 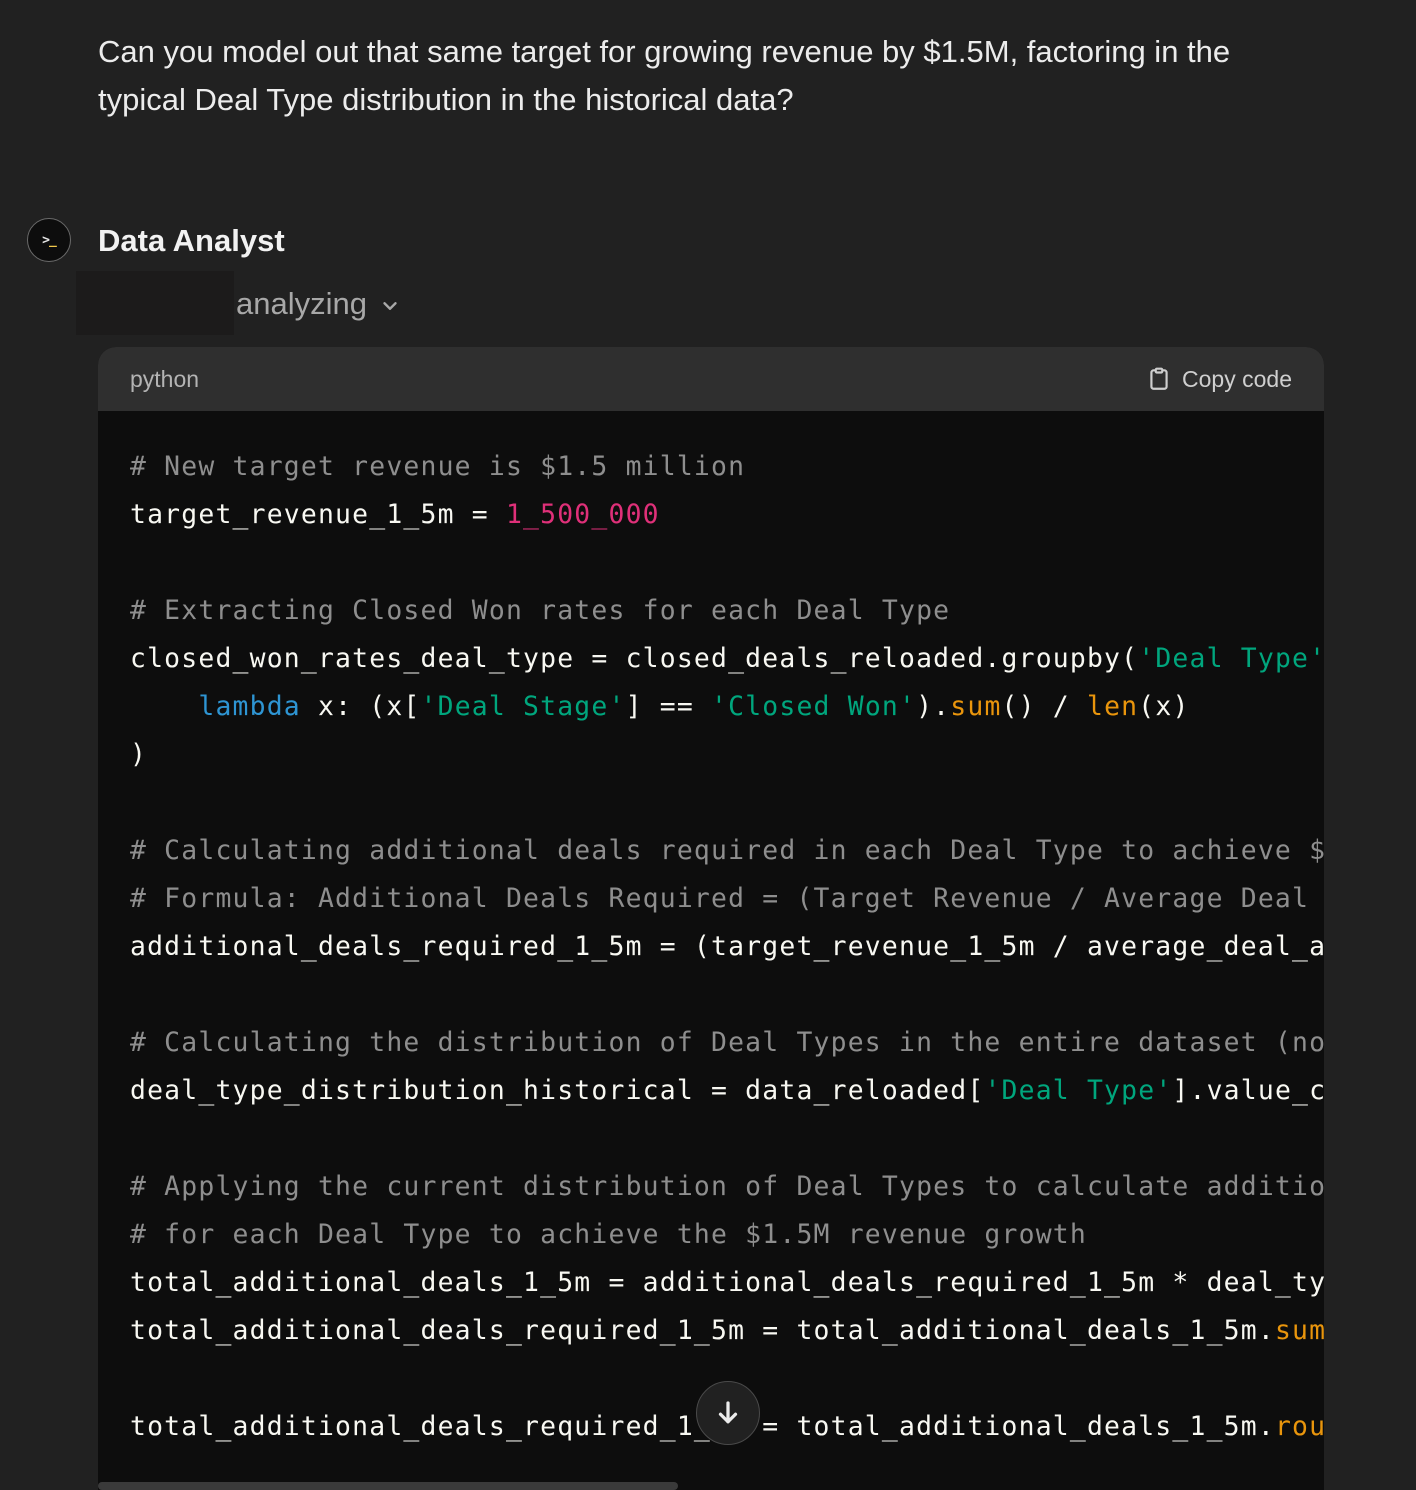 I want to click on avatar-prompt-glyph: >, so click(x=46, y=240).